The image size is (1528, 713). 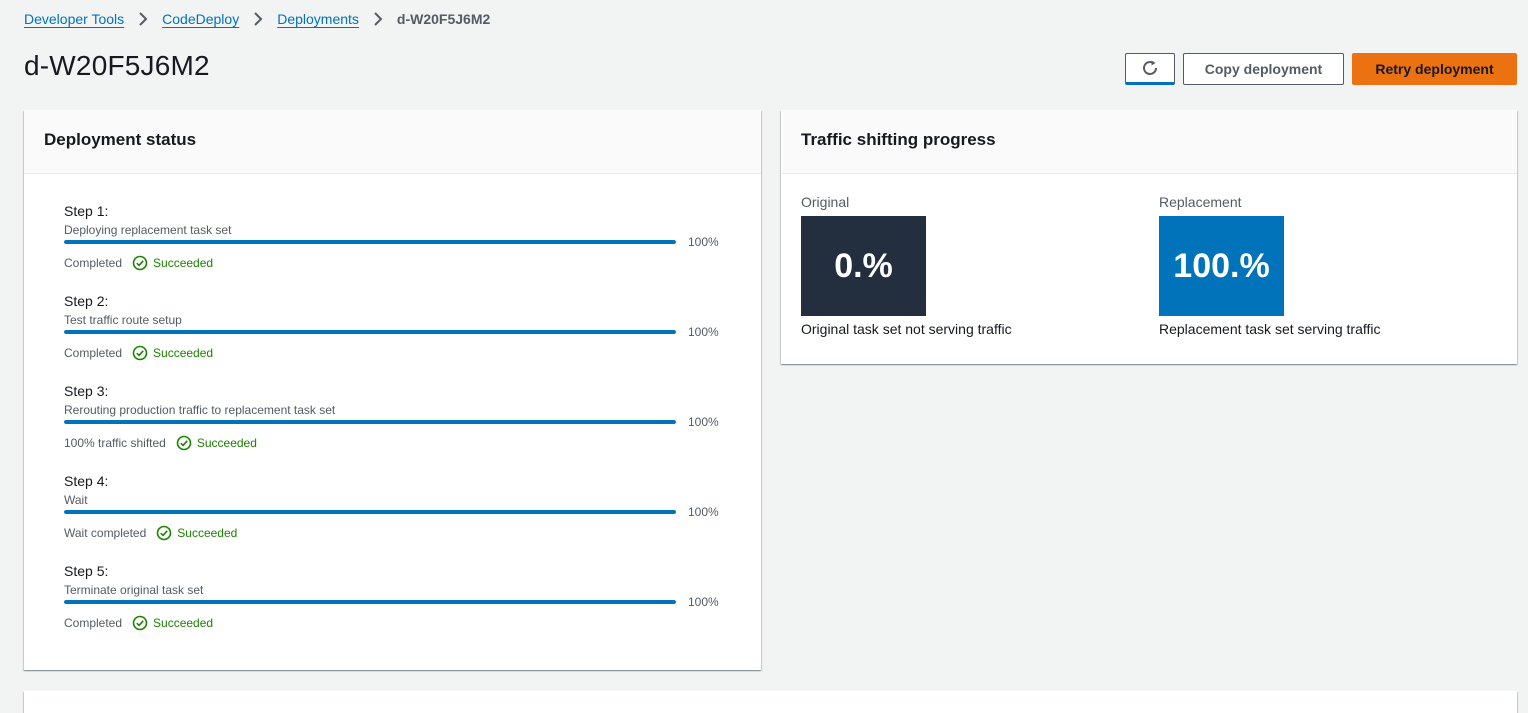 I want to click on step-status: Wait completed Succeeded, so click(x=150, y=533).